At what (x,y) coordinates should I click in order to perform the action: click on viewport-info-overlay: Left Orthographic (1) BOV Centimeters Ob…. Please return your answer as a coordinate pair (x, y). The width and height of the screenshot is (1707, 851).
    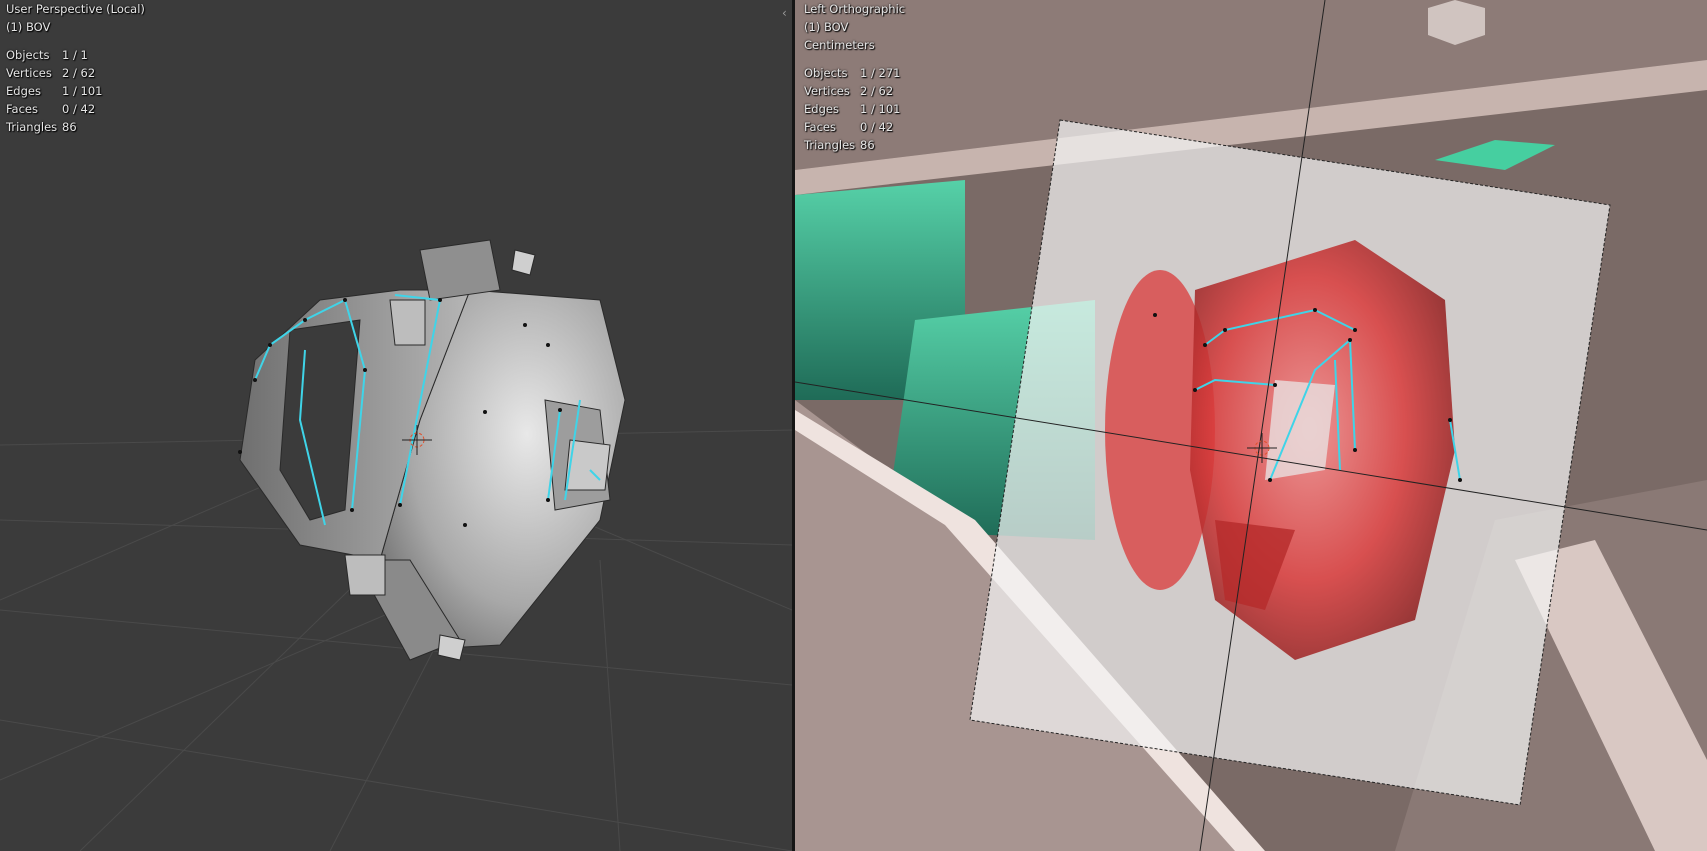
    Looking at the image, I should click on (854, 77).